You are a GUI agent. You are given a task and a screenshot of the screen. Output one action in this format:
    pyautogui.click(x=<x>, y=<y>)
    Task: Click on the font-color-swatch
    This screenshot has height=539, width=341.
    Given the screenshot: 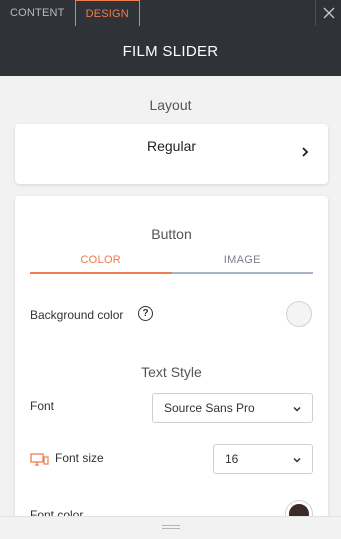 What is the action you would take?
    pyautogui.click(x=299, y=508)
    